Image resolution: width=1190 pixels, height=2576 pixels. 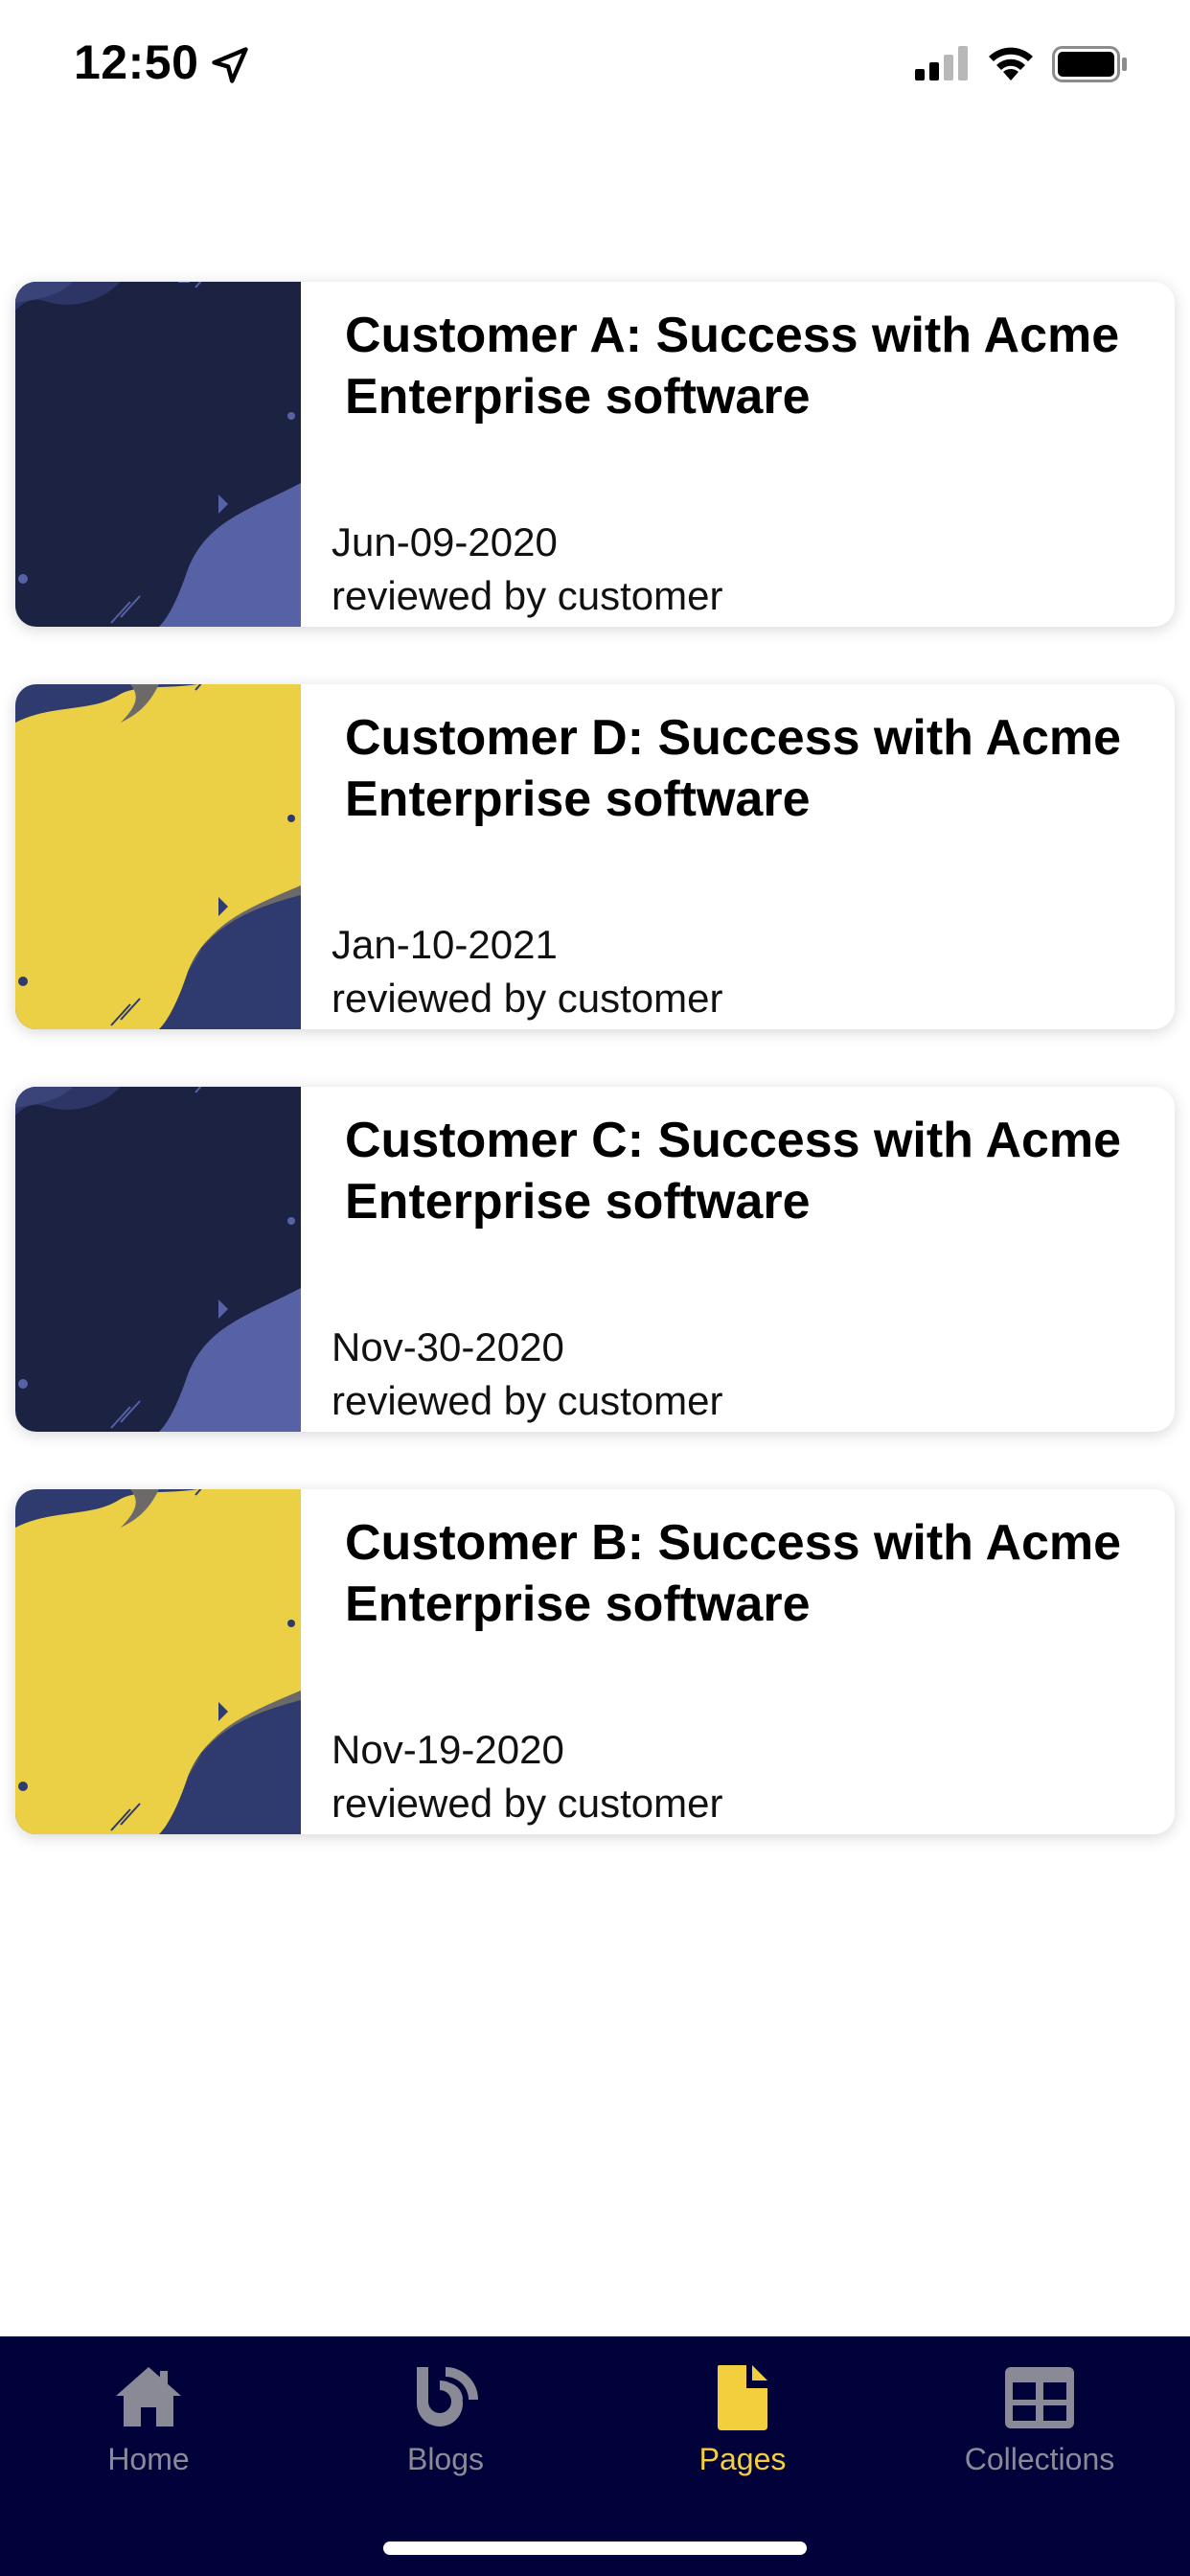 I want to click on battery-icon, so click(x=1090, y=64).